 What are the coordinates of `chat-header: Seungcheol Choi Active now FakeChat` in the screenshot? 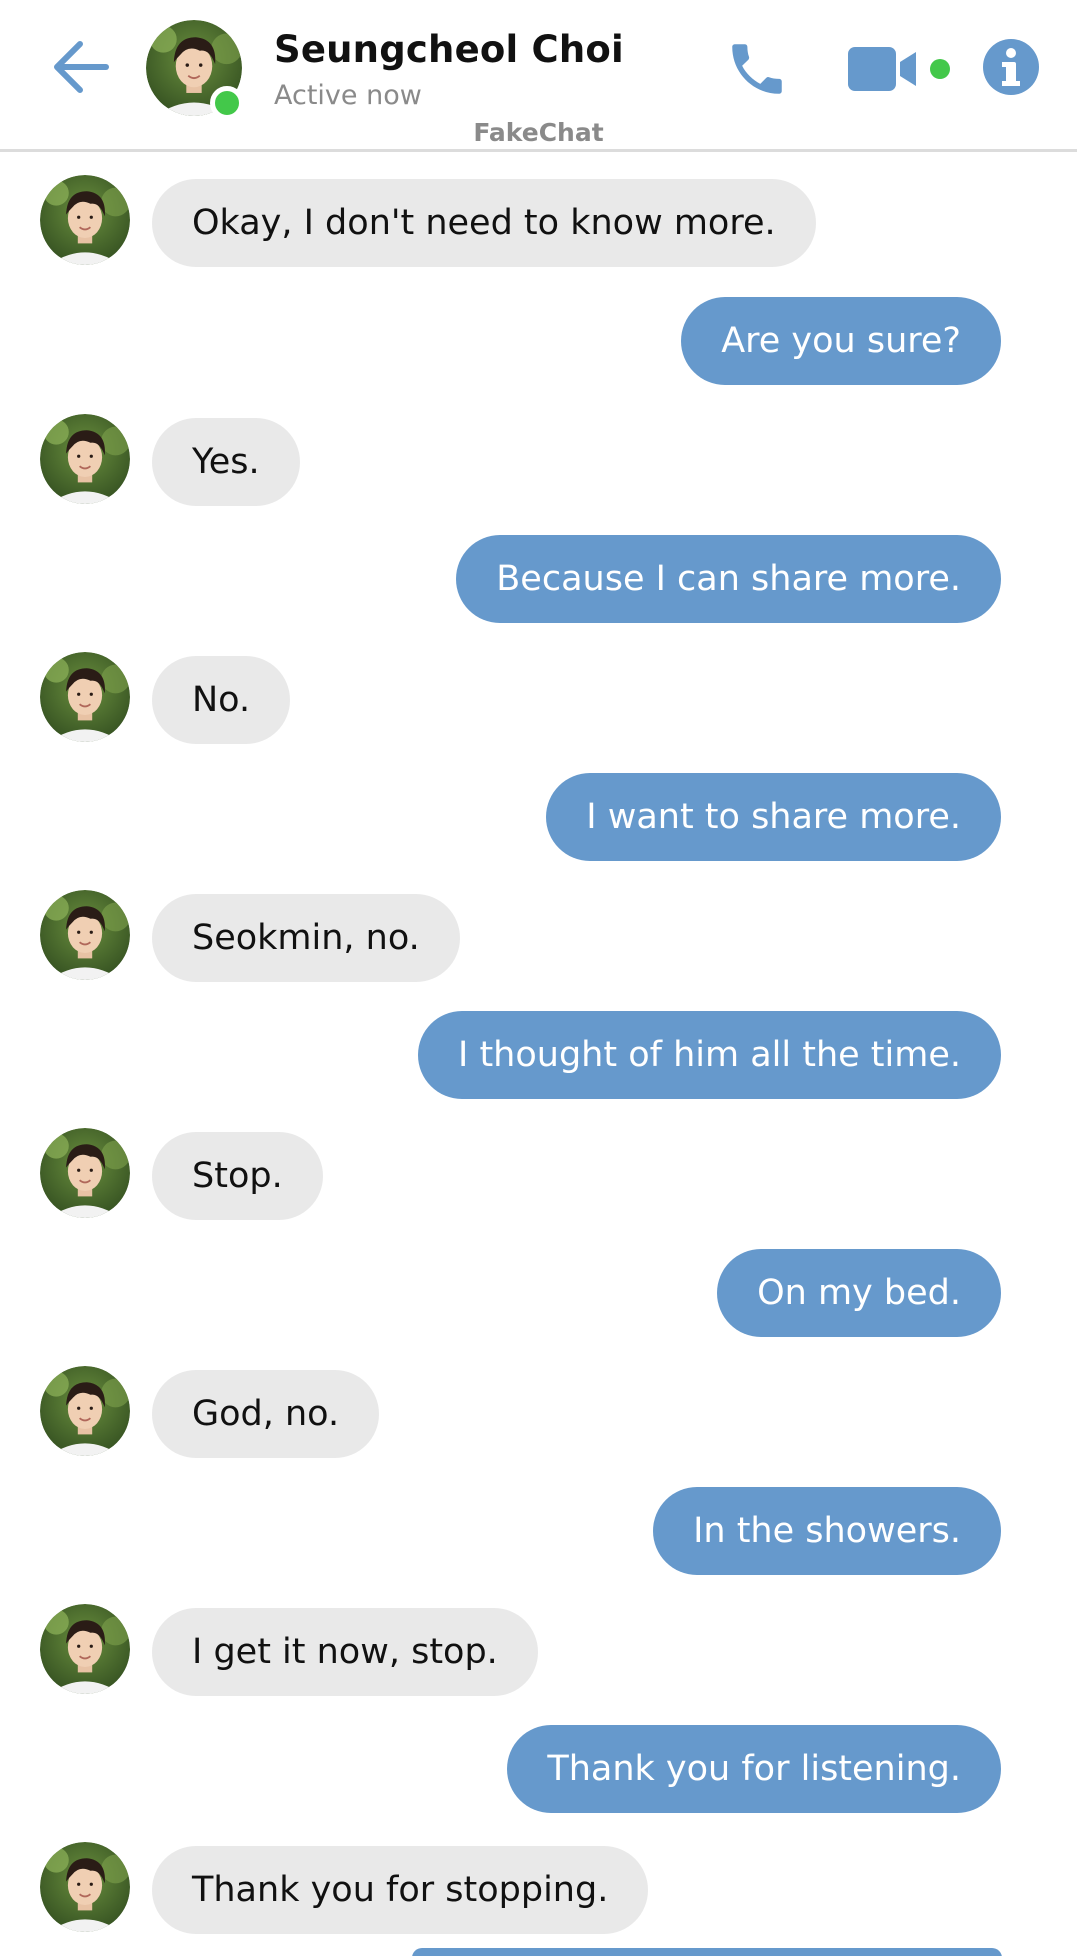 It's located at (538, 76).